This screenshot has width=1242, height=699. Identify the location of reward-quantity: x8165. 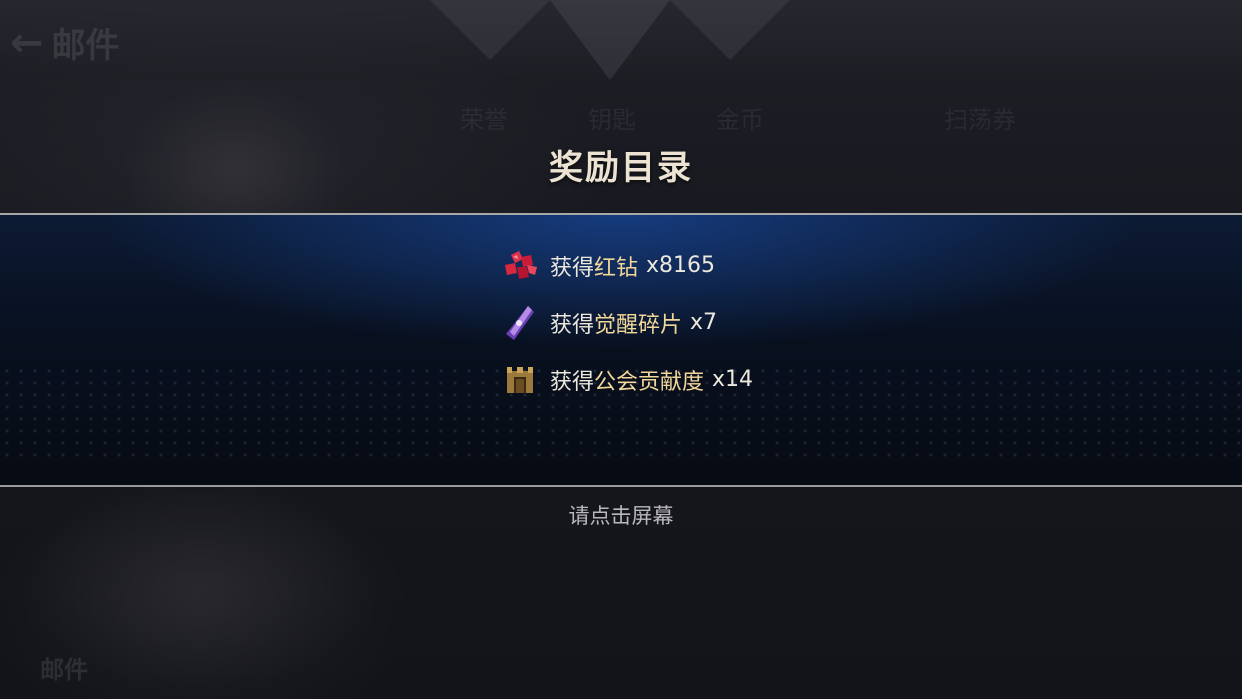
(681, 265).